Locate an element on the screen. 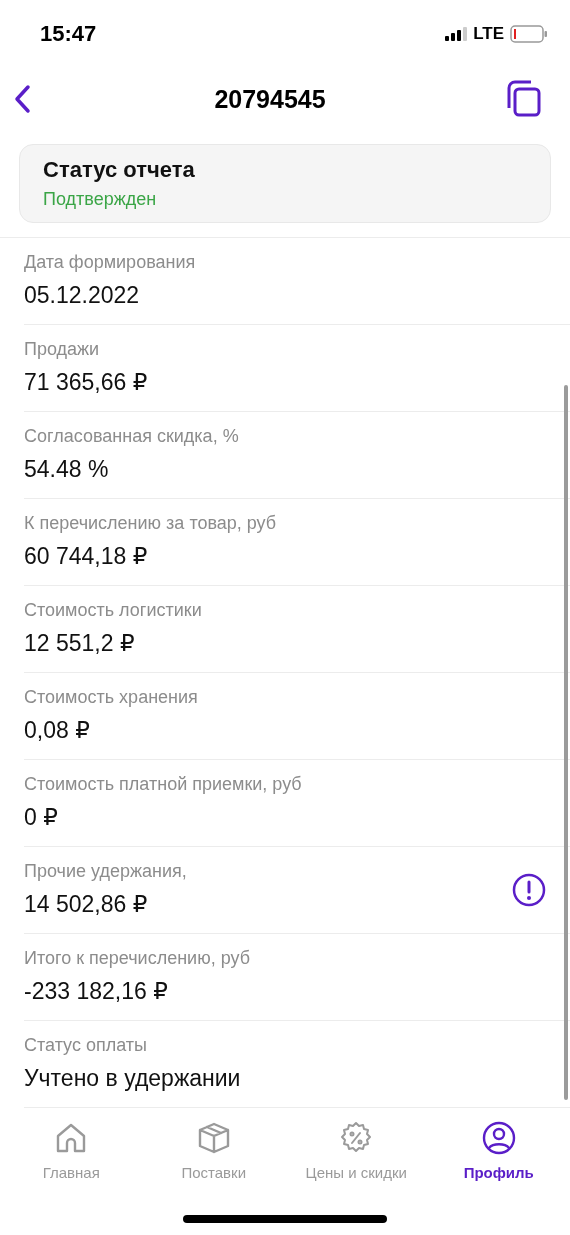 The image size is (570, 1235). field-value: 71 365,66 ₽ is located at coordinates (86, 383).